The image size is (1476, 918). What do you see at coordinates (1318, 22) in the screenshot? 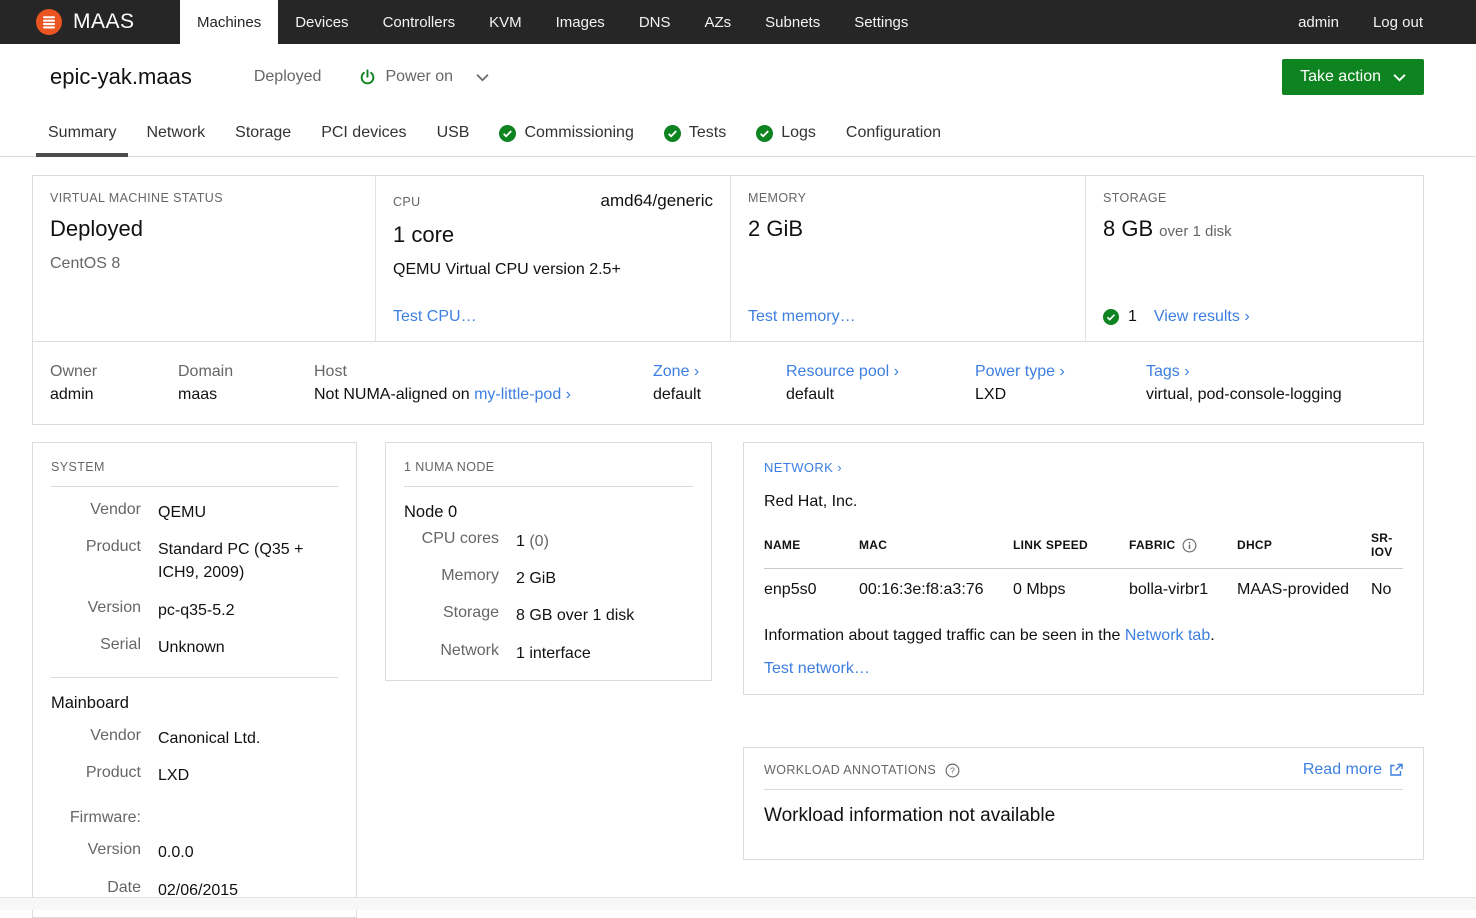
I see `nav-item-admin: admin` at bounding box center [1318, 22].